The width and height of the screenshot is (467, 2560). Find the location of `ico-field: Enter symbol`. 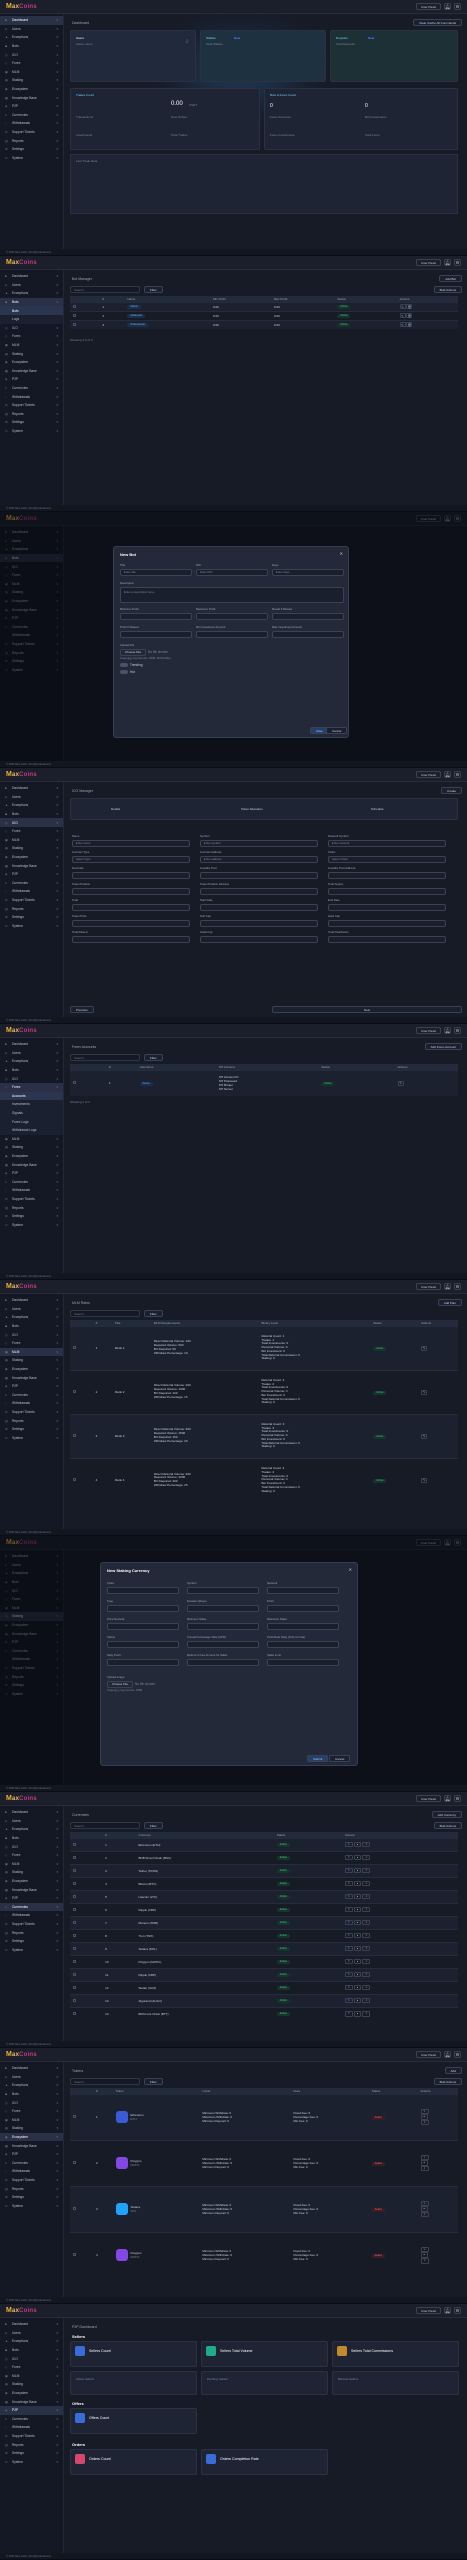

ico-field: Enter symbol is located at coordinates (259, 843).